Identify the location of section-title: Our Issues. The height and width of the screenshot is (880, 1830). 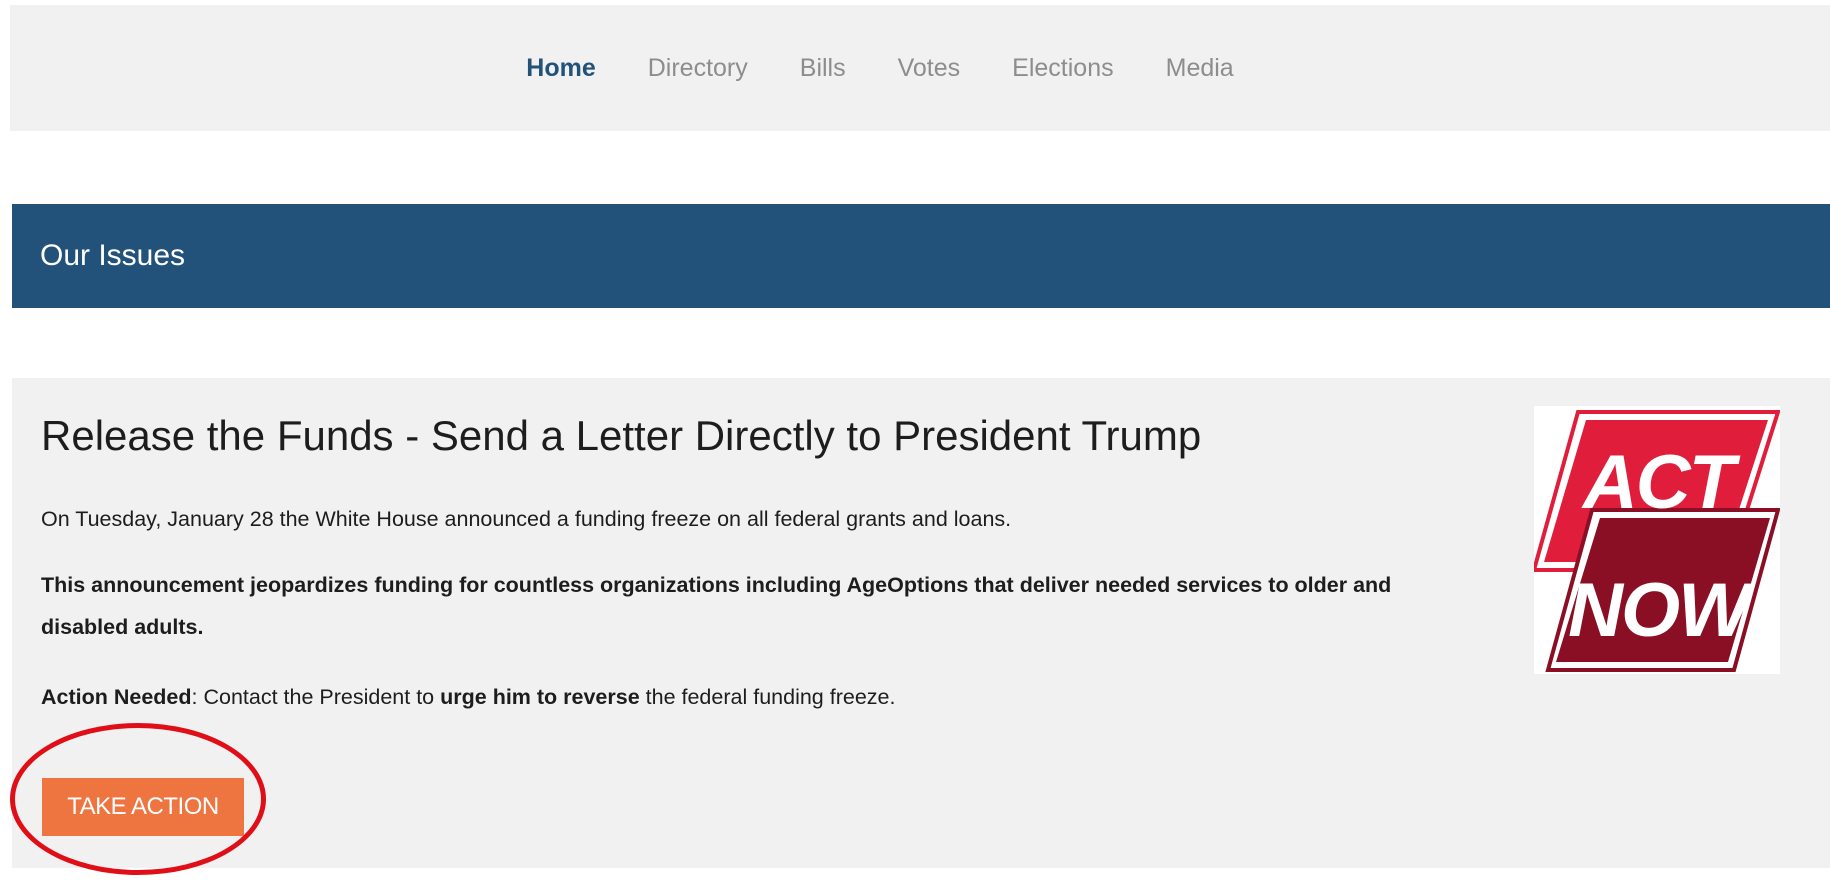
(113, 255).